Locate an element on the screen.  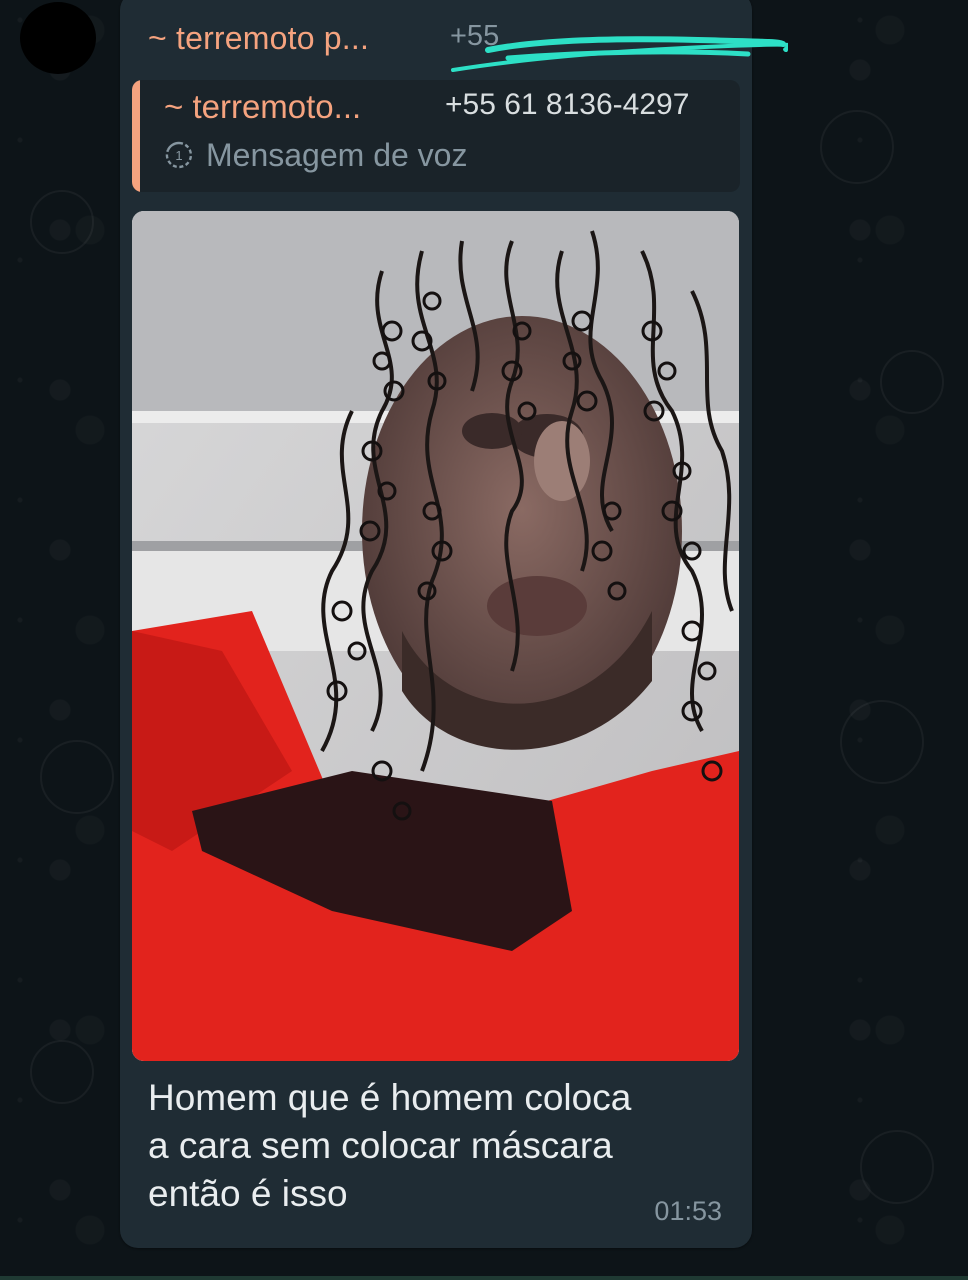
sender-avatar is located at coordinates (58, 38).